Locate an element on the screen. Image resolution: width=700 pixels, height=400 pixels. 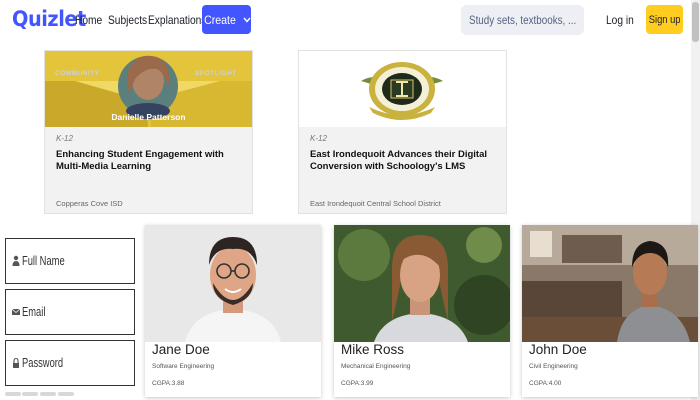
create-button: Create is located at coordinates (226, 19).